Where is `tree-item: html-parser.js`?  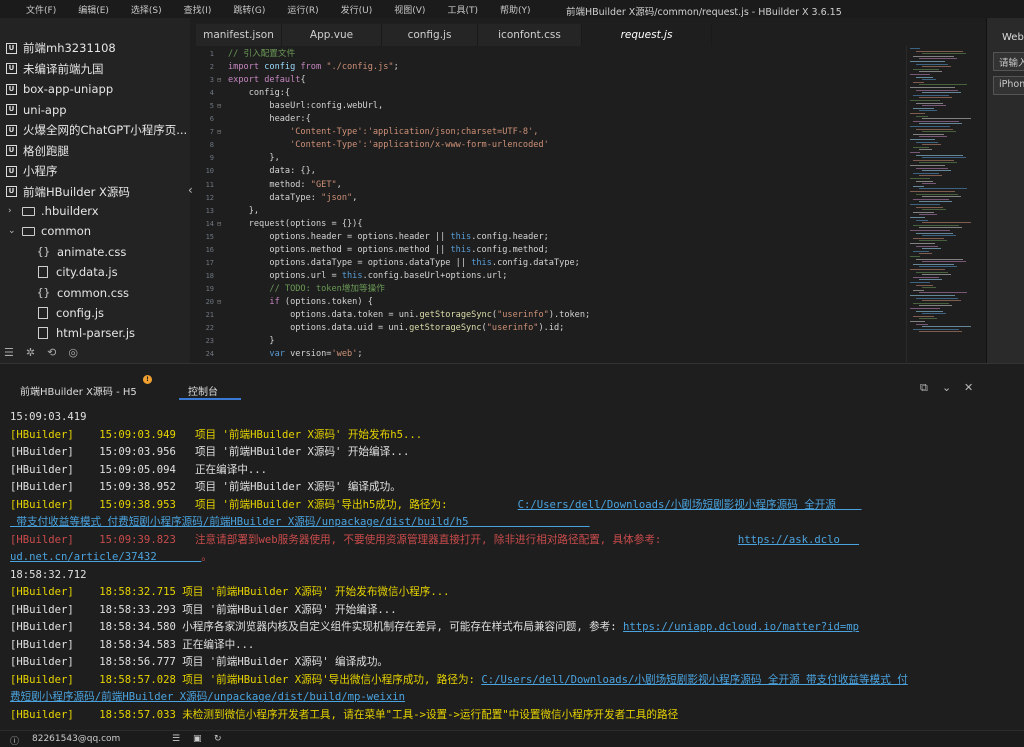 tree-item: html-parser.js is located at coordinates (85, 333).